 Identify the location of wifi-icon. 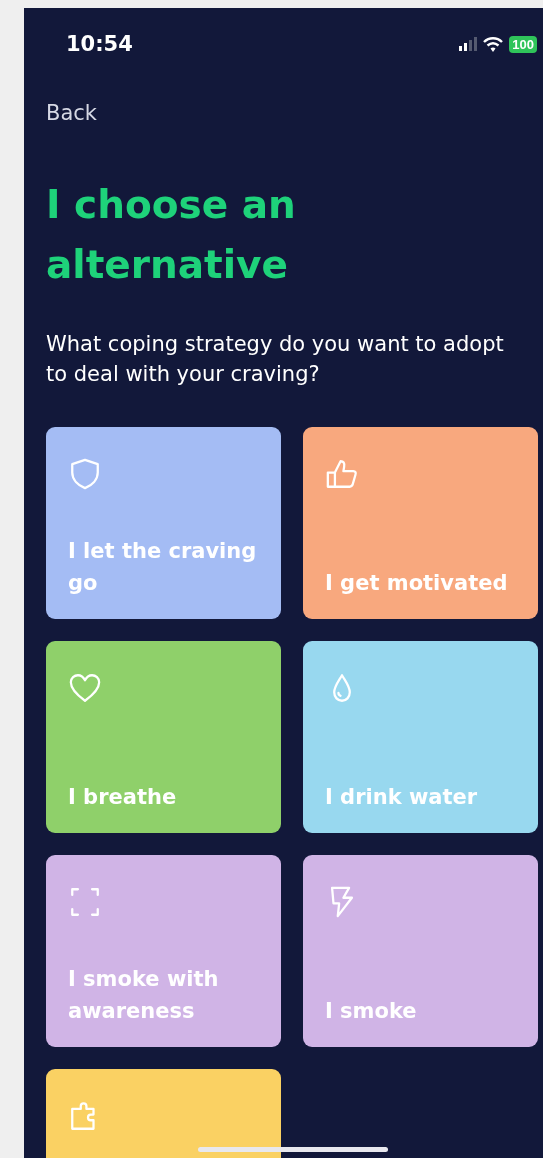
(493, 44).